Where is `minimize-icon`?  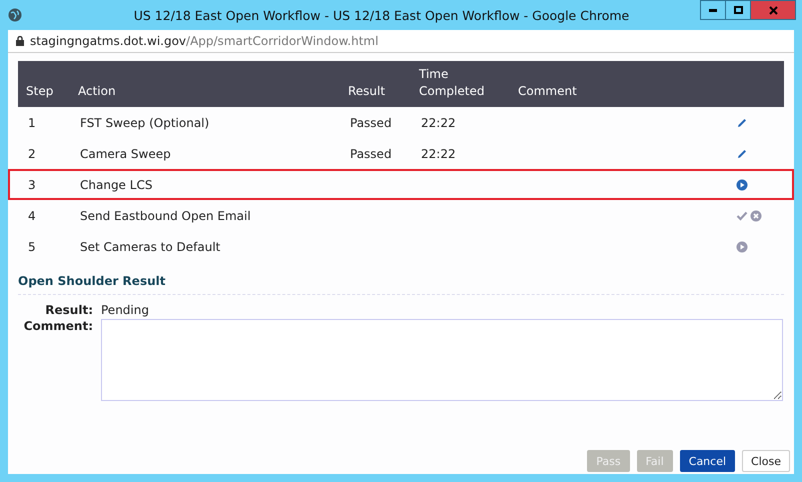 minimize-icon is located at coordinates (713, 10).